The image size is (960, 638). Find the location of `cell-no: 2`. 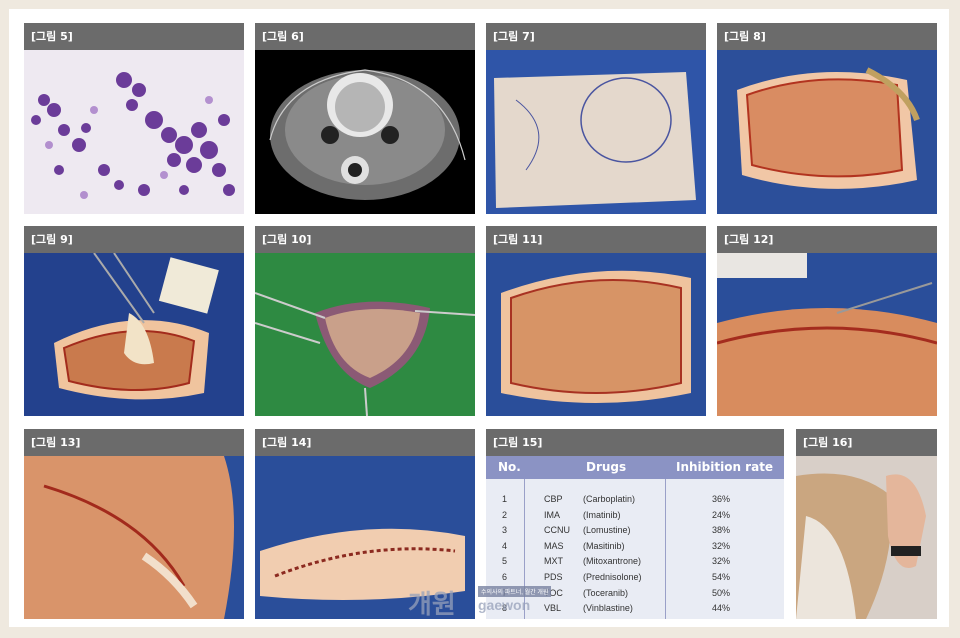

cell-no: 2 is located at coordinates (505, 514).